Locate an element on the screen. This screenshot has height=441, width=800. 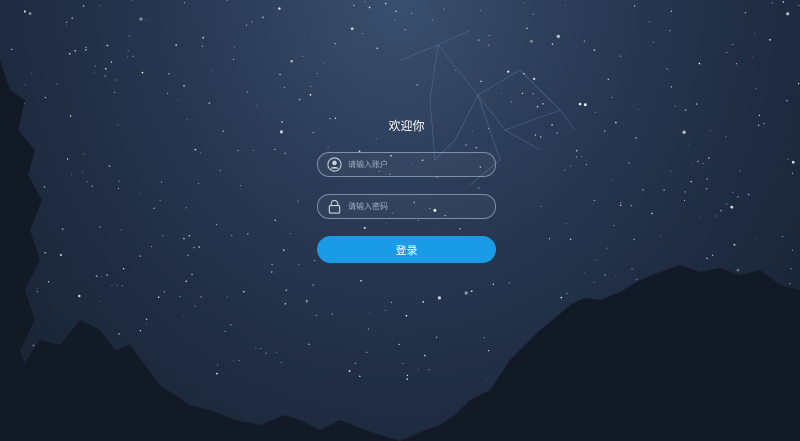
user-icon is located at coordinates (334, 164).